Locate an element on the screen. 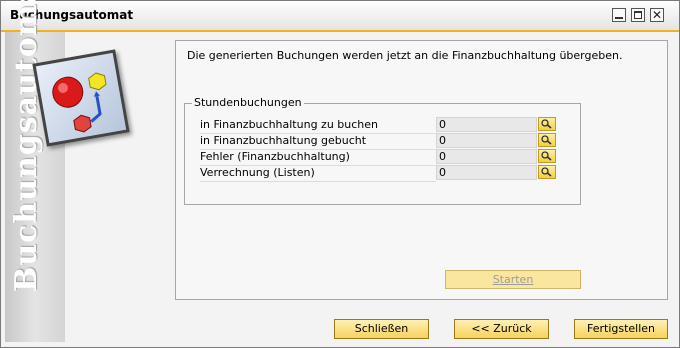 The width and height of the screenshot is (680, 348). titlebar: Buchungsautomat ✕ is located at coordinates (340, 16).